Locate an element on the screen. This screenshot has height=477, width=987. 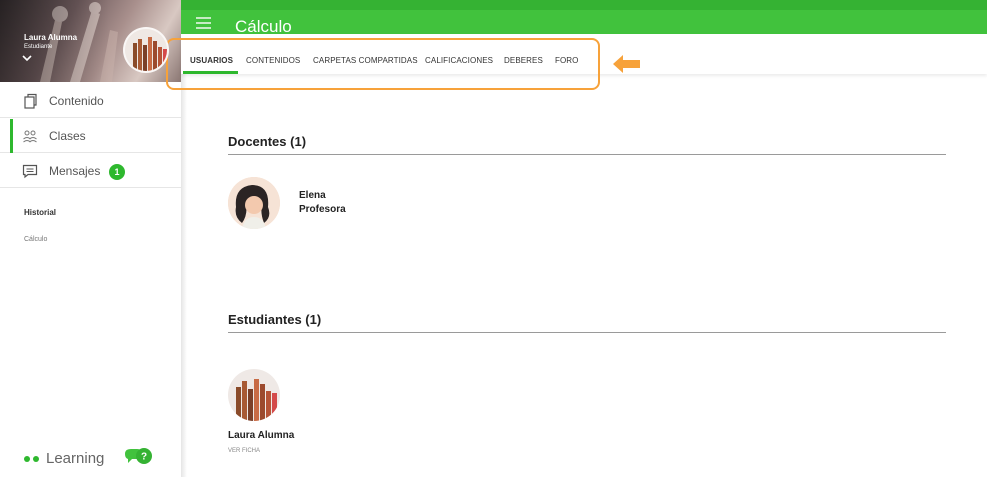
copy-icon is located at coordinates (30, 101).